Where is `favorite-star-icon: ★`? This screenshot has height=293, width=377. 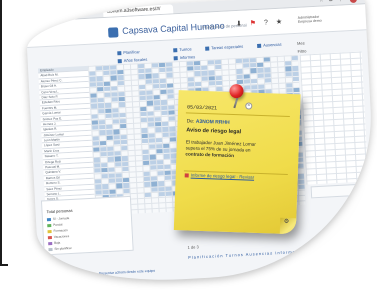
favorite-star-icon: ★ is located at coordinates (281, 21).